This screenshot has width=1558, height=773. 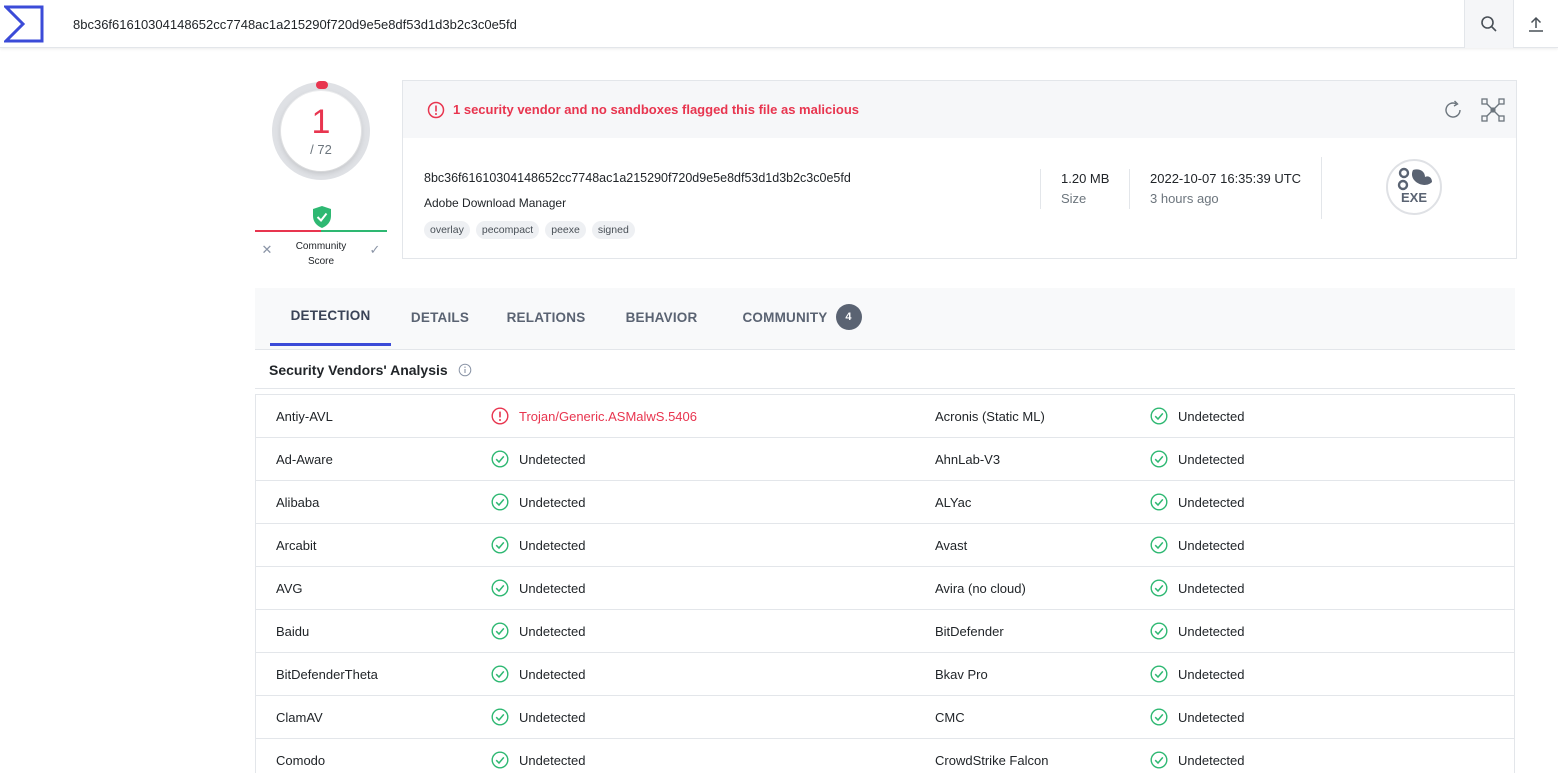 I want to click on refresh-icon, so click(x=1453, y=110).